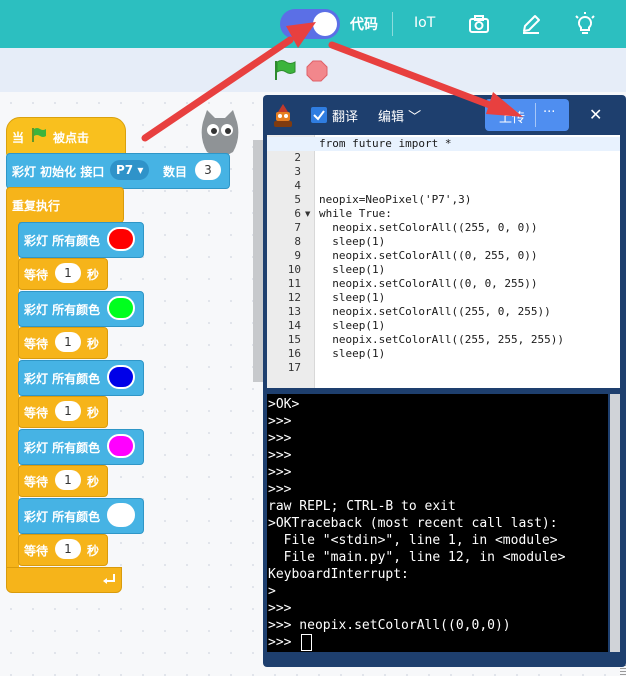  I want to click on pencil-icon, so click(531, 24).